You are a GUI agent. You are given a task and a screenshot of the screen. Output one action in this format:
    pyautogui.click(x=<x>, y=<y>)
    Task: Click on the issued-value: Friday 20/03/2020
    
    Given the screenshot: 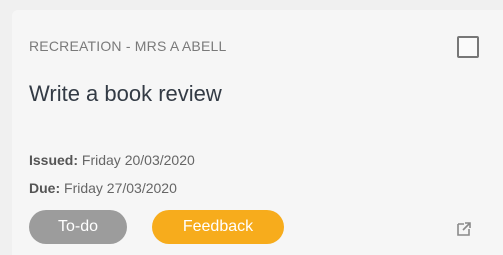 What is the action you would take?
    pyautogui.click(x=138, y=160)
    